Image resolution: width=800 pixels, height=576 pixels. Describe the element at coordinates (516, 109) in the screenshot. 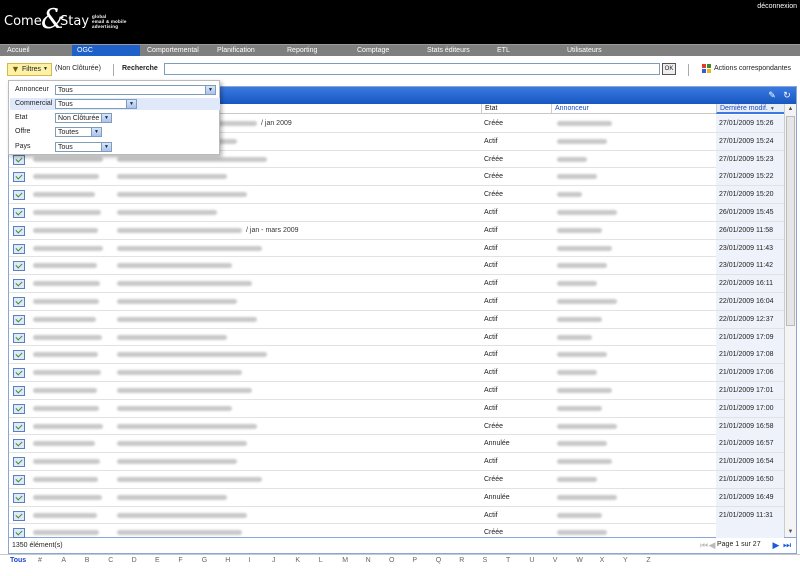

I see `column-header-etat: Etat` at that location.